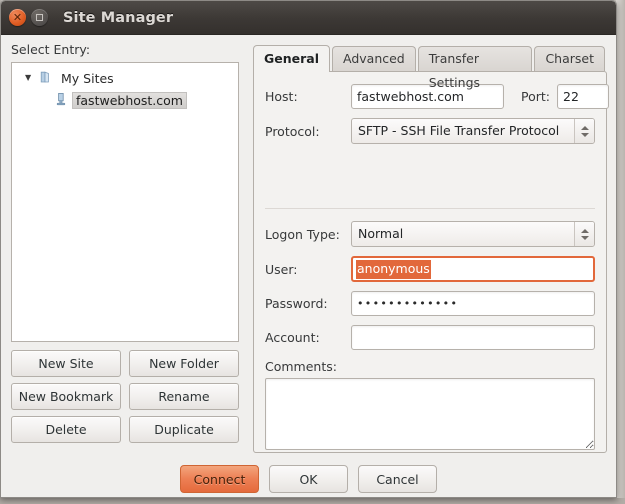 The image size is (625, 504). Describe the element at coordinates (374, 58) in the screenshot. I see `tab-advanced: Advanced` at that location.